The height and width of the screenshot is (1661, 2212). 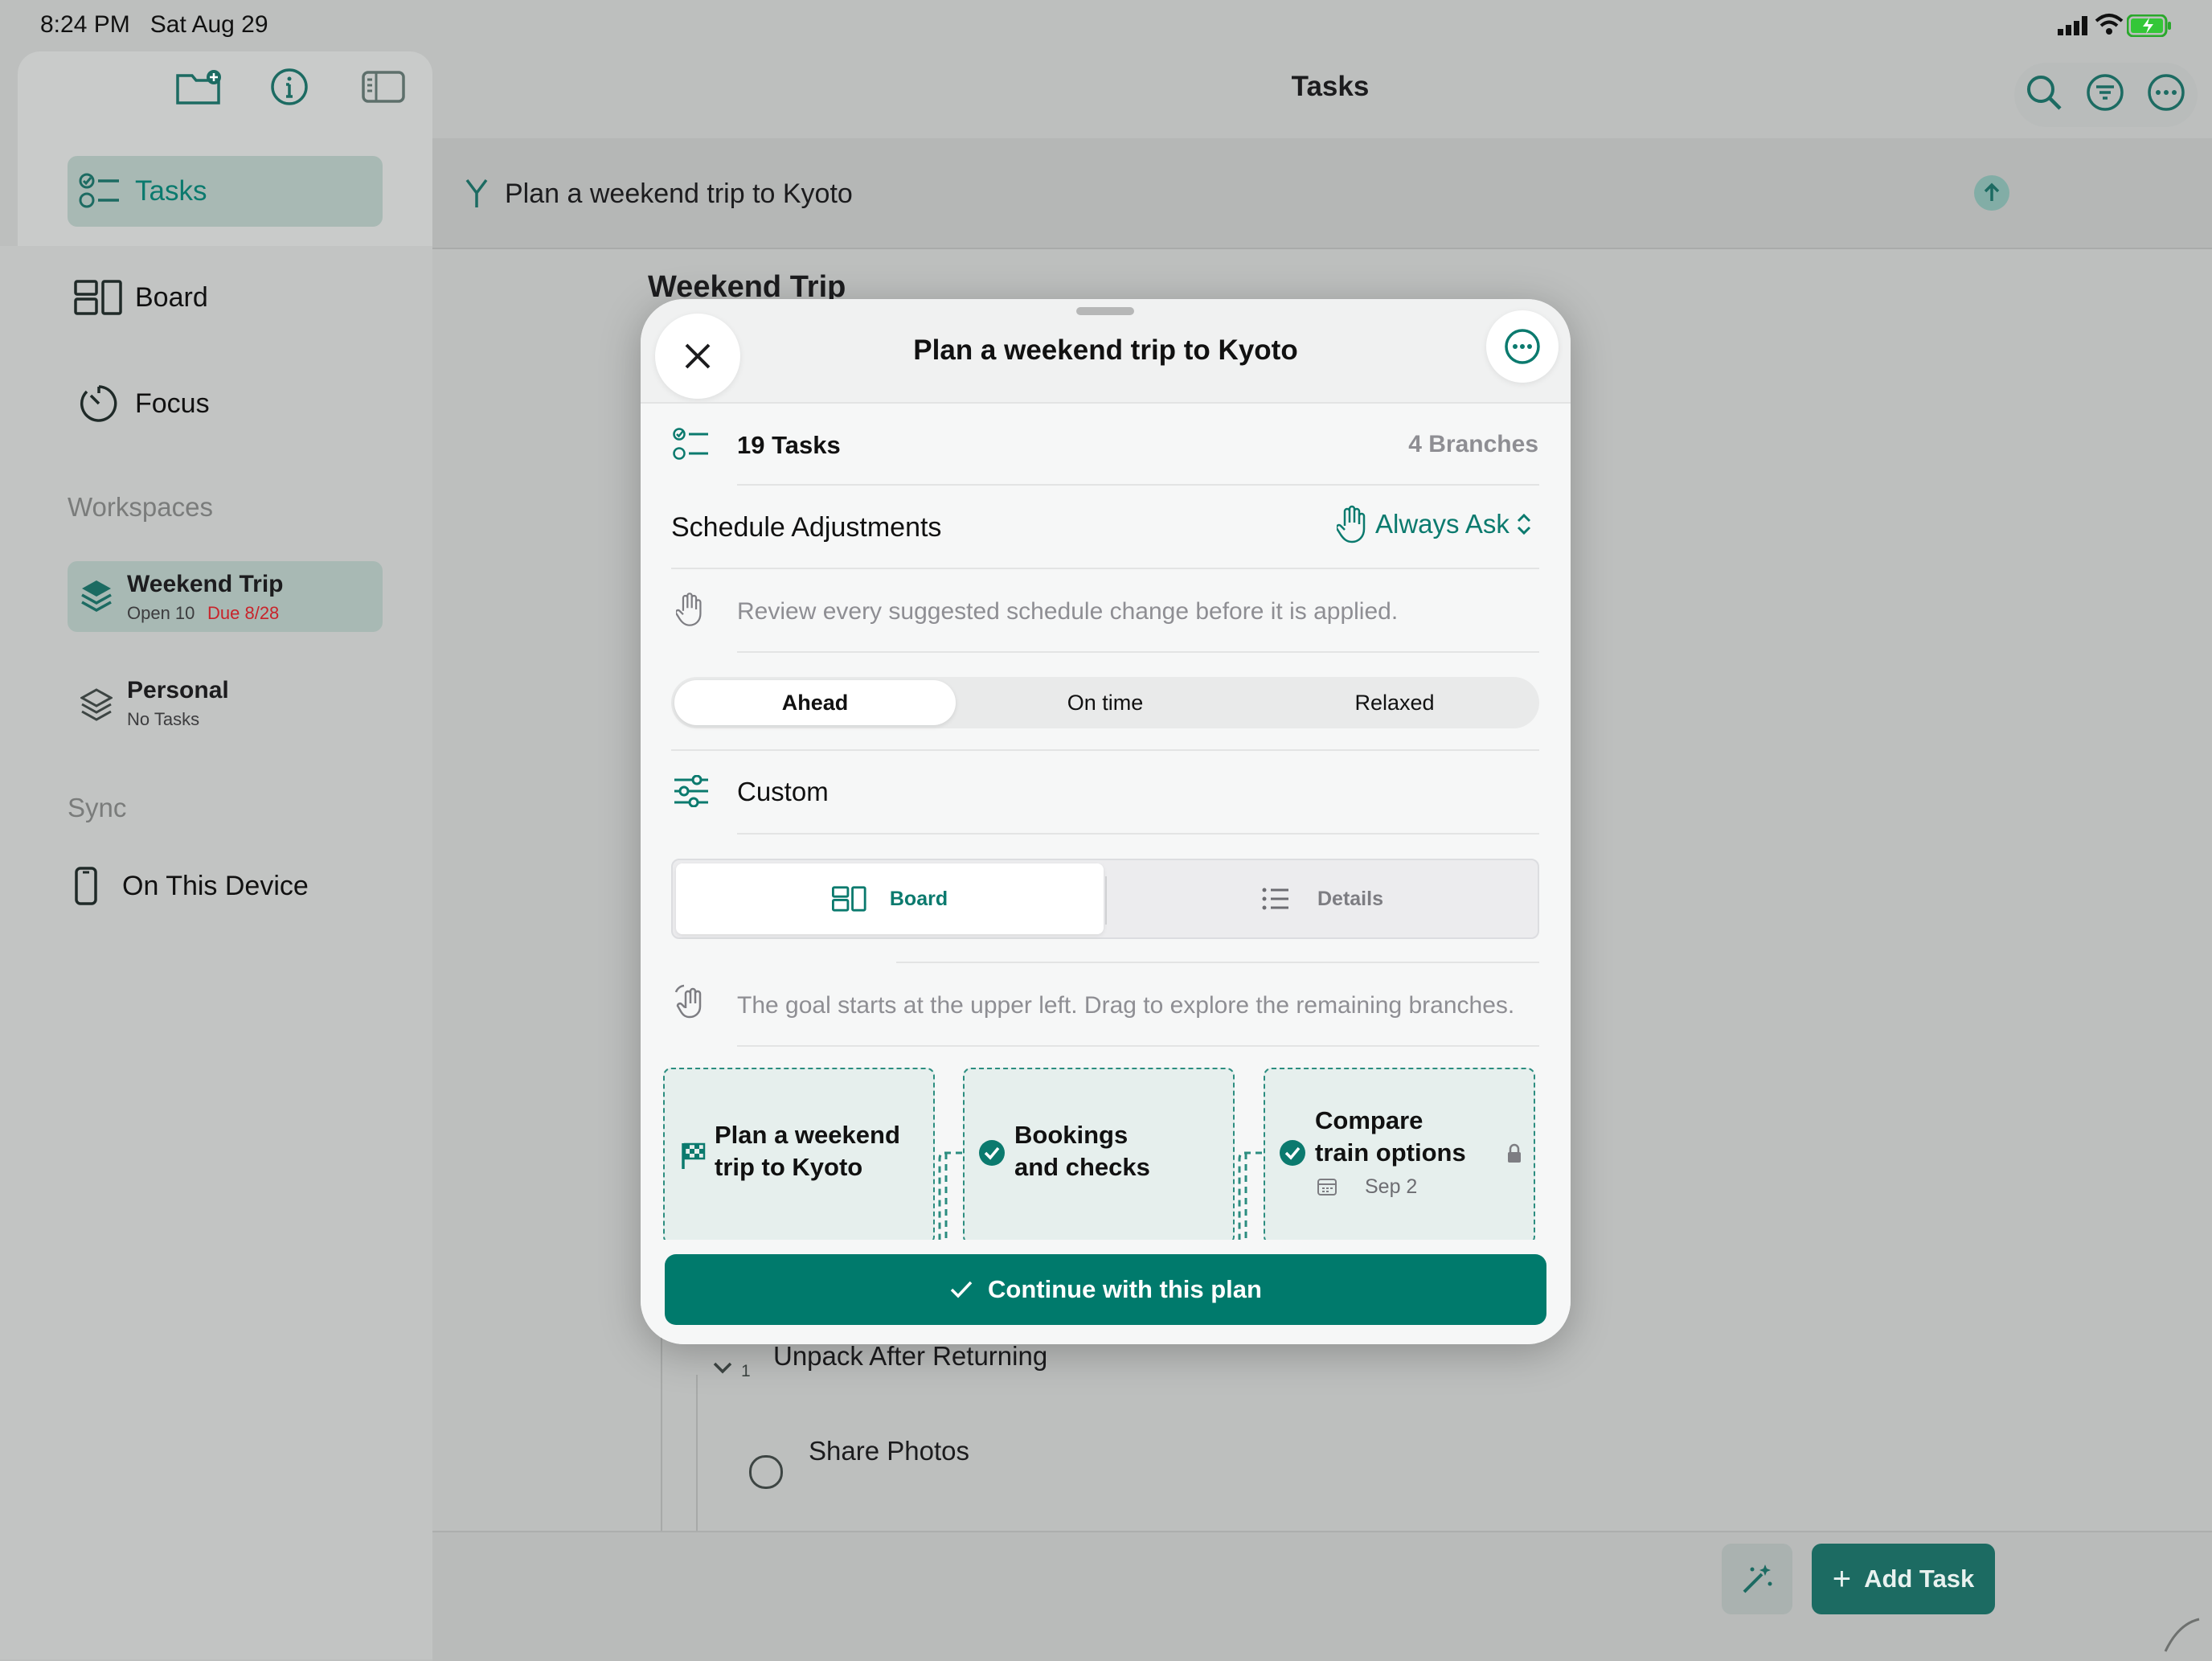 I want to click on board-card-bookings: Bookings and checks, so click(x=1099, y=1156).